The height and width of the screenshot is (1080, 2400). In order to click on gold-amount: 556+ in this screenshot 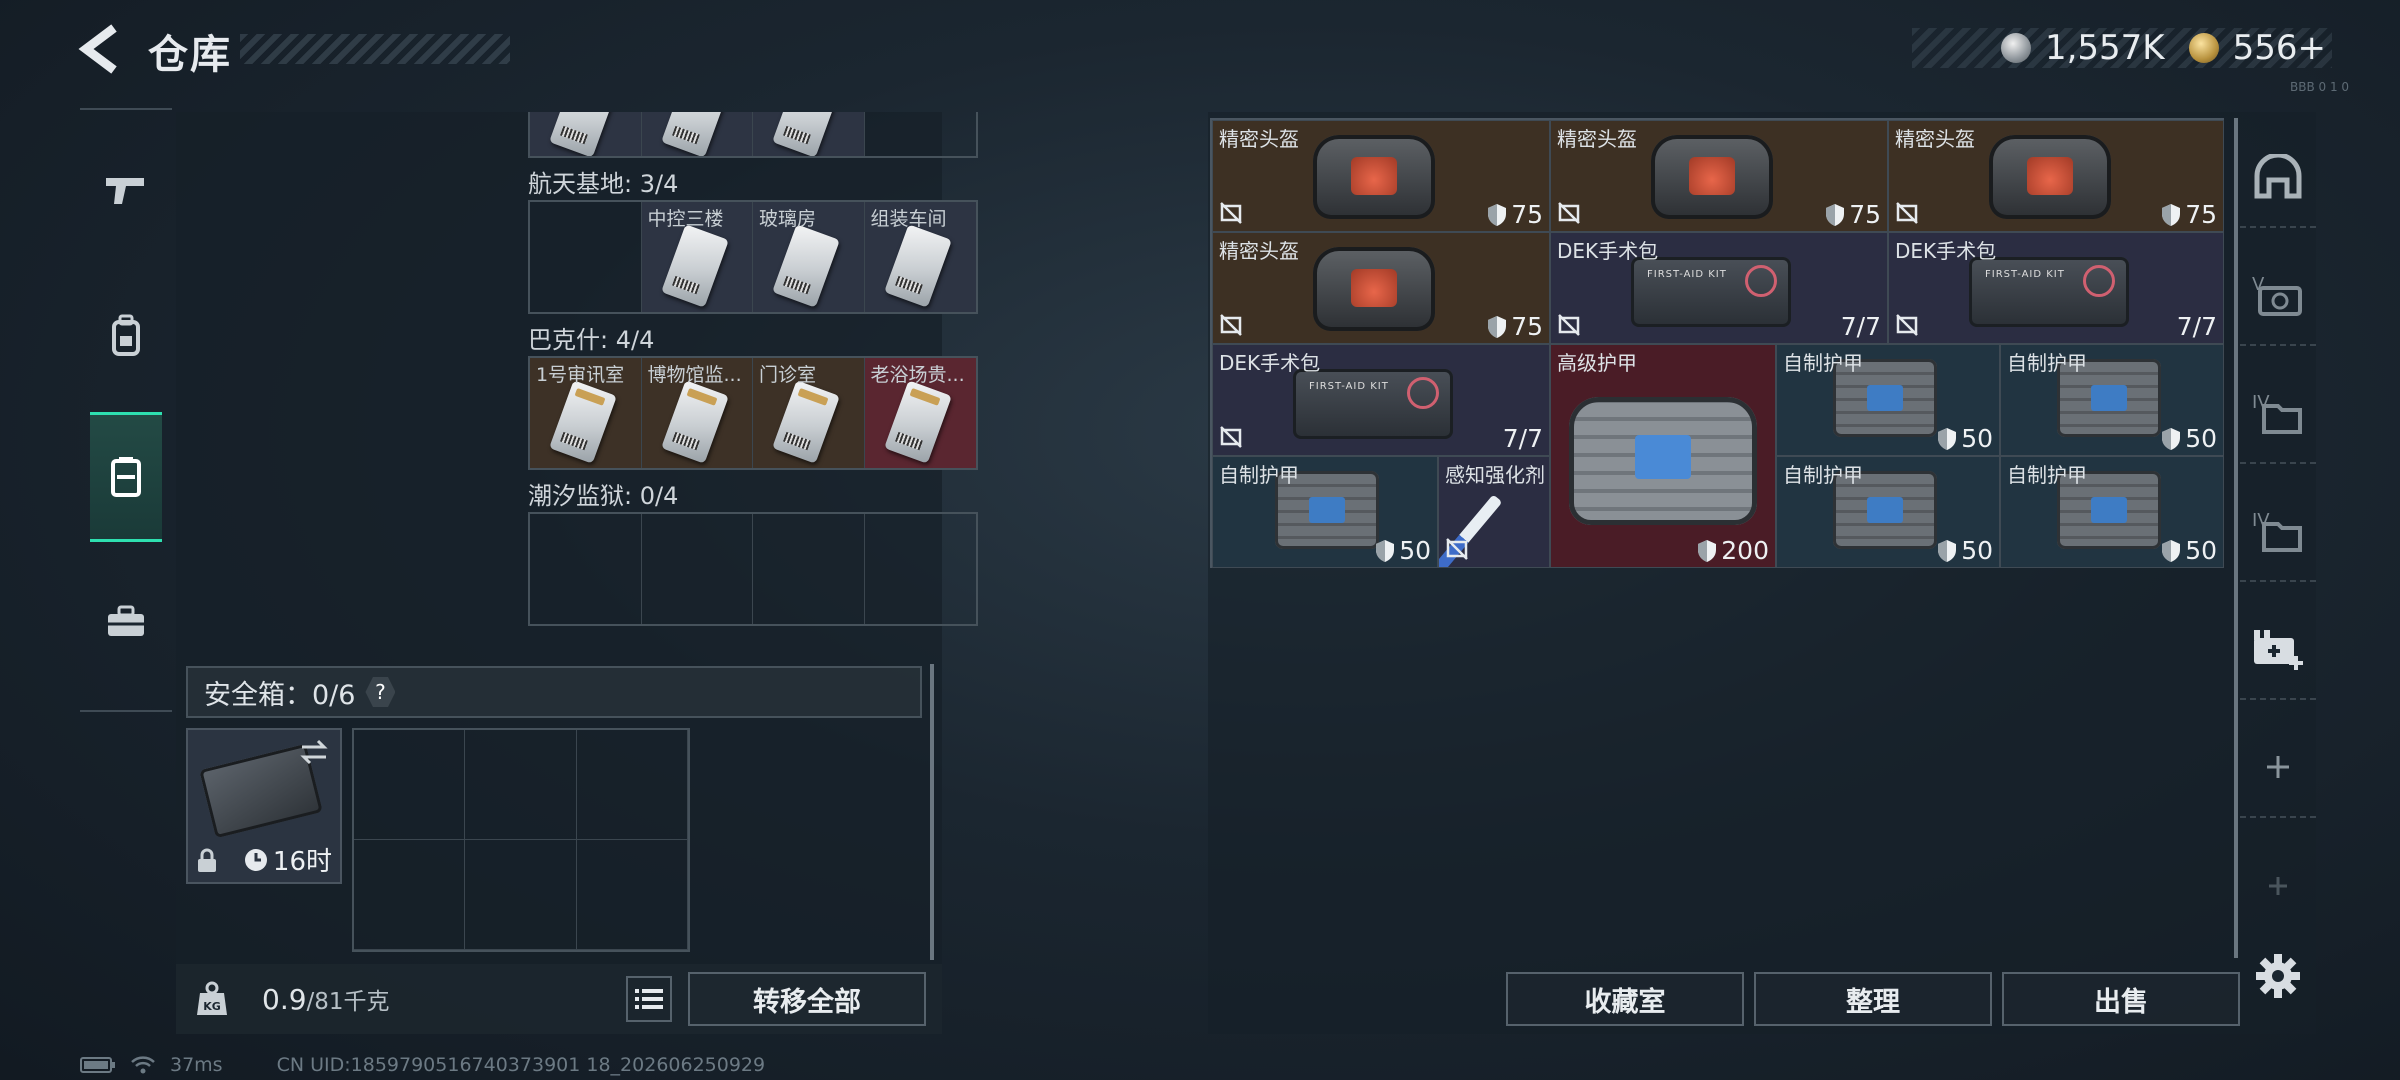, I will do `click(2279, 48)`.